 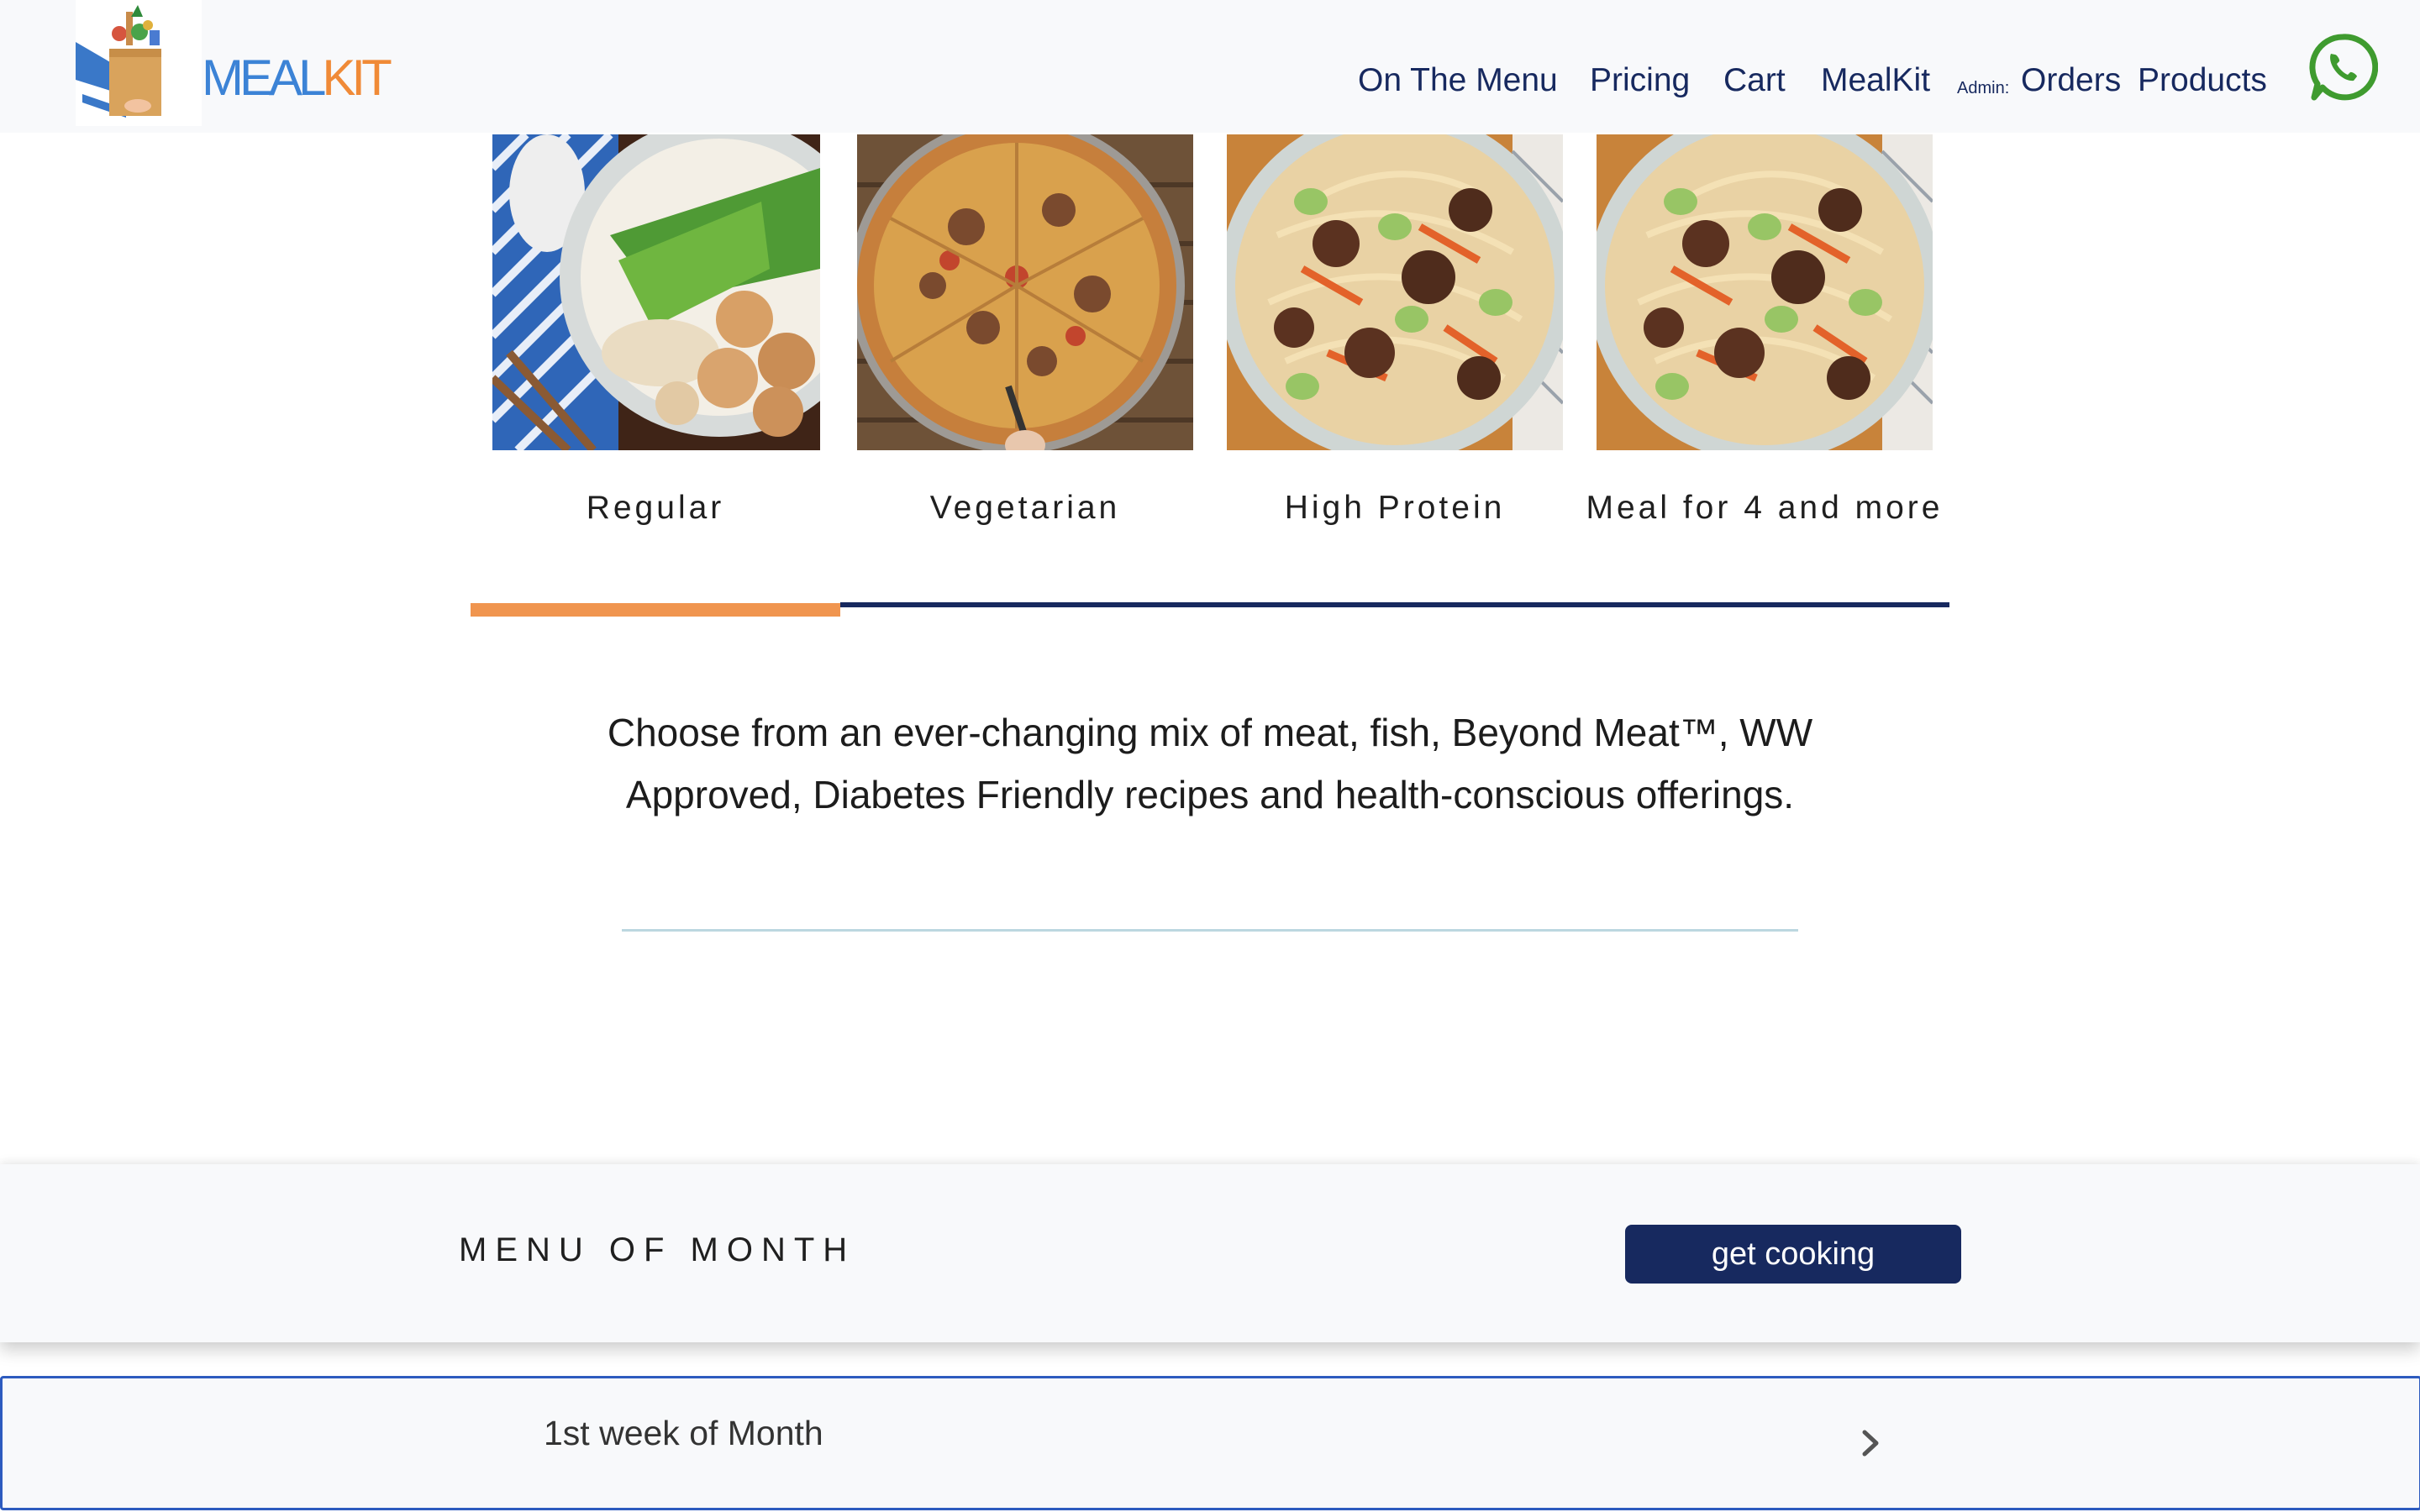 What do you see at coordinates (1870, 1443) in the screenshot?
I see `chevron-right-icon` at bounding box center [1870, 1443].